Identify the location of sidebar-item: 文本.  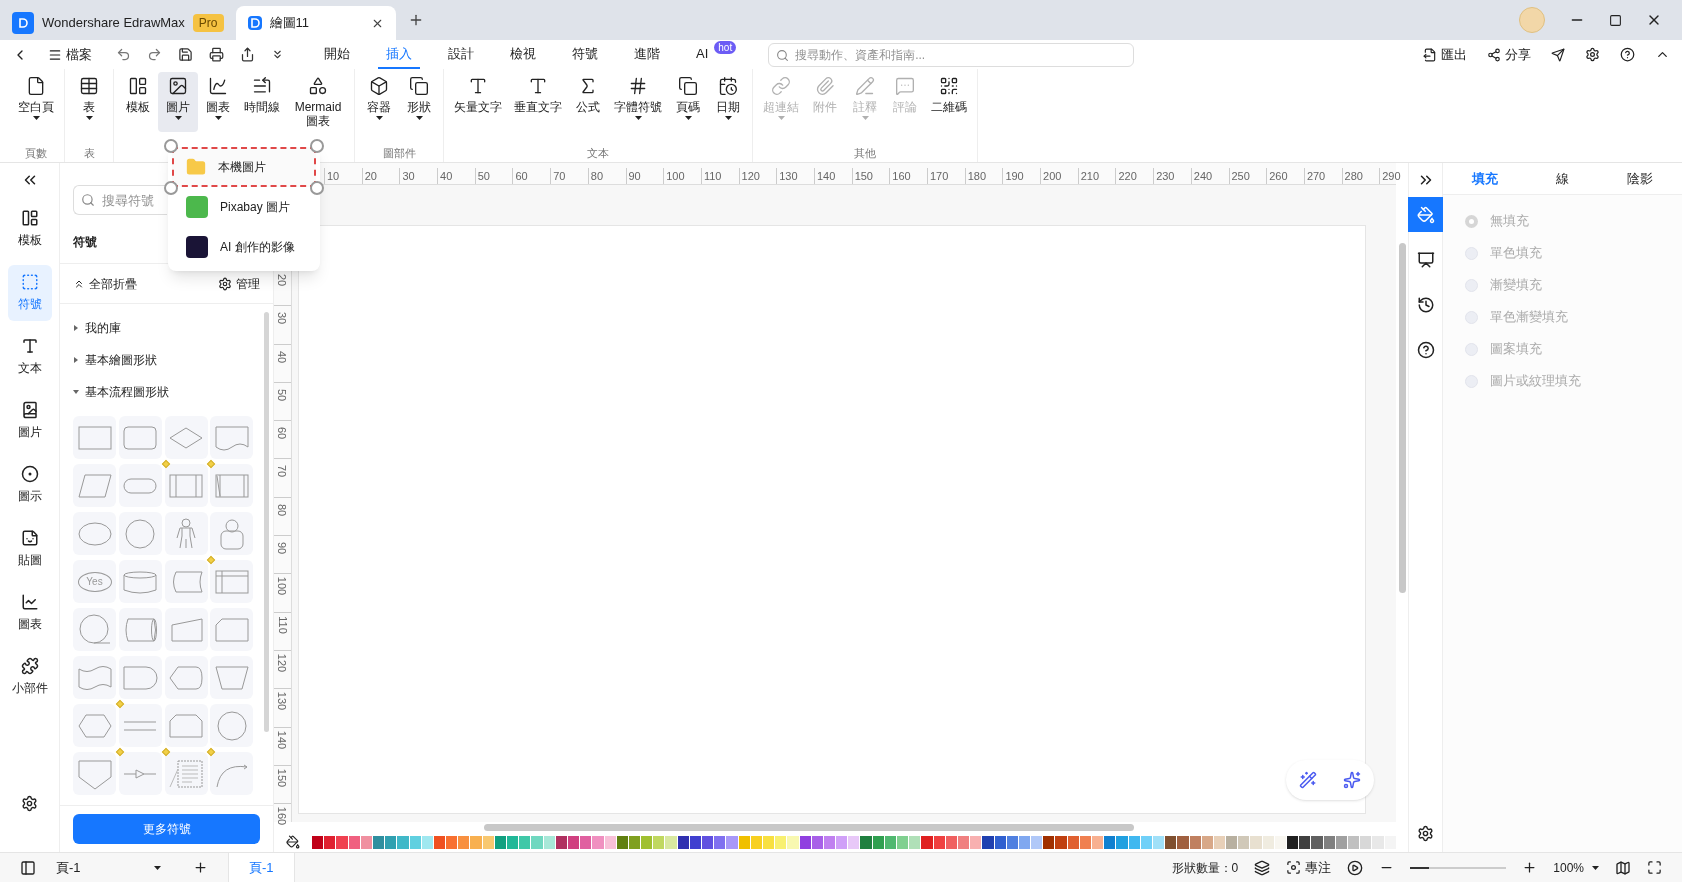
(29, 357).